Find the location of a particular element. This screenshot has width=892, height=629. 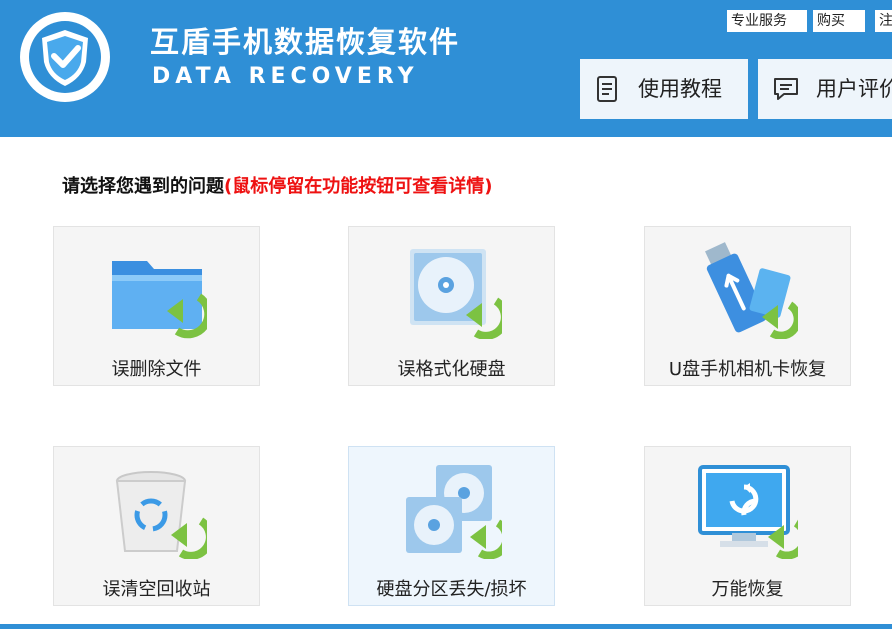

register-link: 注 is located at coordinates (883, 21).